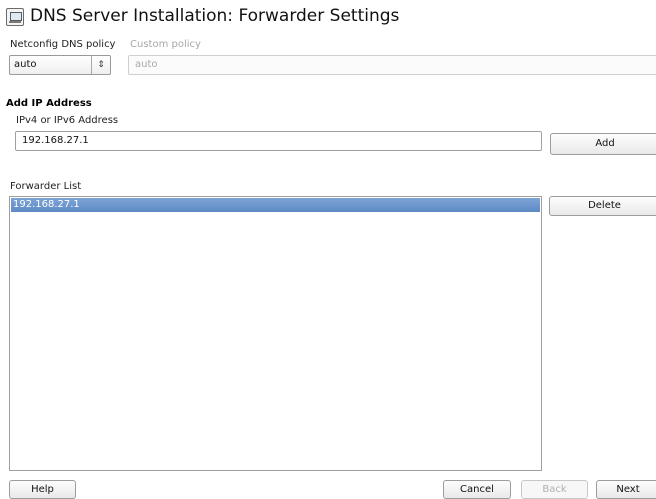 The width and height of the screenshot is (656, 499). What do you see at coordinates (165, 44) in the screenshot?
I see `custom-policy-label: Custom policy` at bounding box center [165, 44].